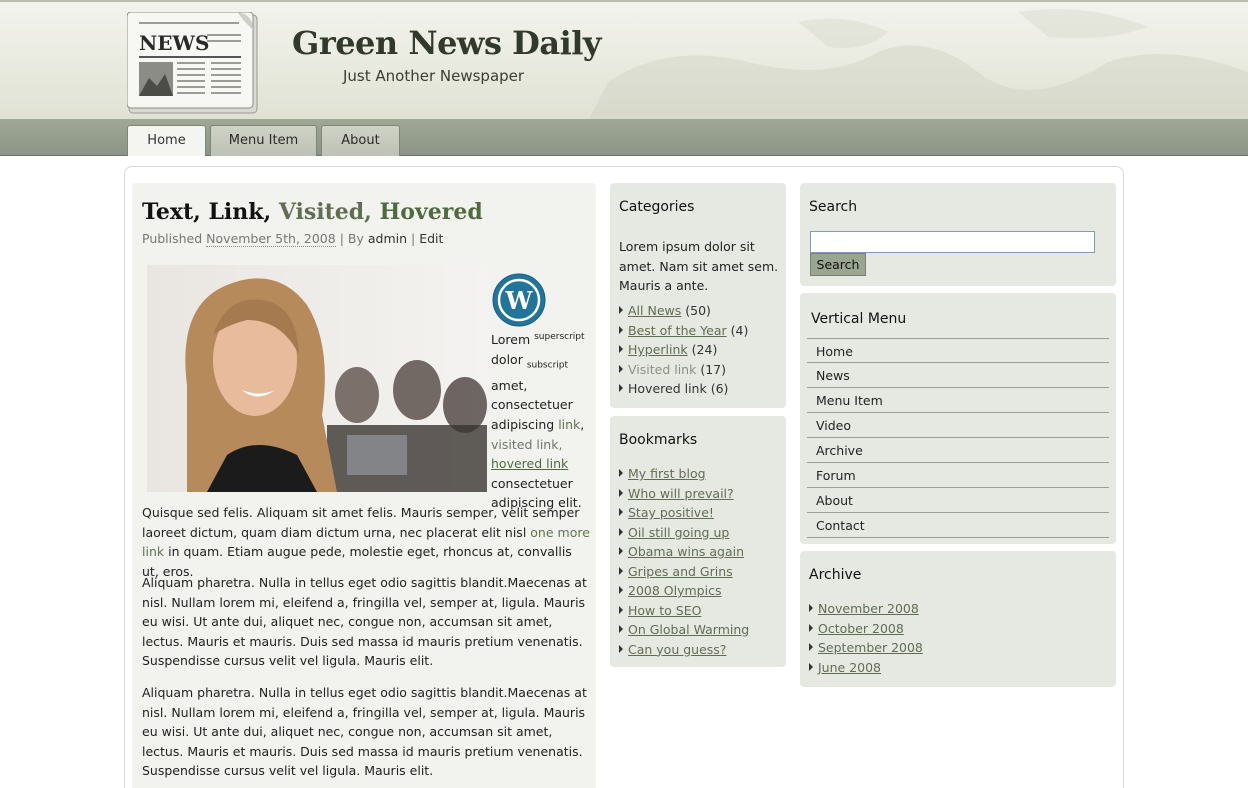 The height and width of the screenshot is (788, 1248). What do you see at coordinates (719, 388) in the screenshot?
I see `category-count: (6)` at bounding box center [719, 388].